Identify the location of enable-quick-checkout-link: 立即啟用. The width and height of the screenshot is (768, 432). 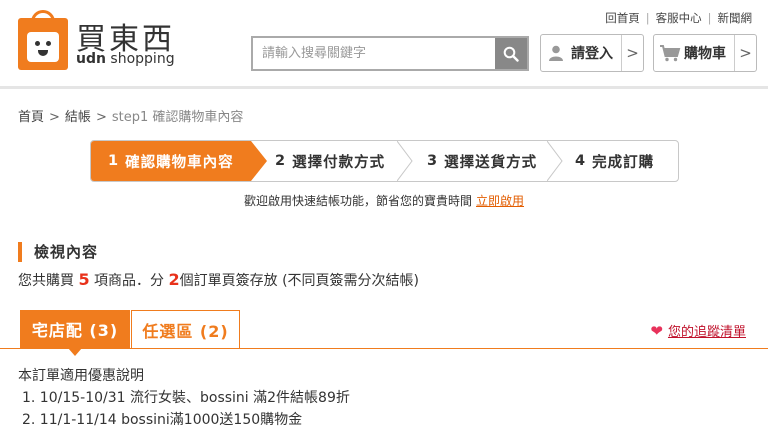
(500, 201).